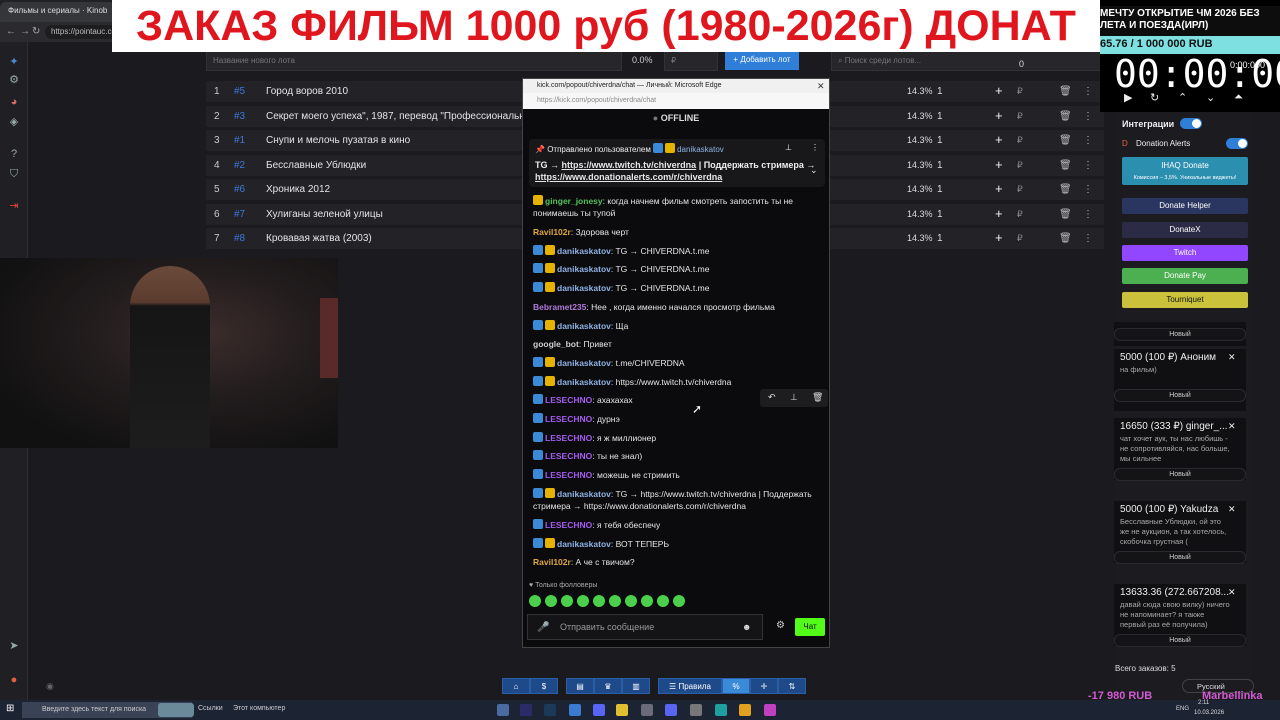  Describe the element at coordinates (414, 61) in the screenshot. I see `new-lot-name-input: Название нового лота` at that location.